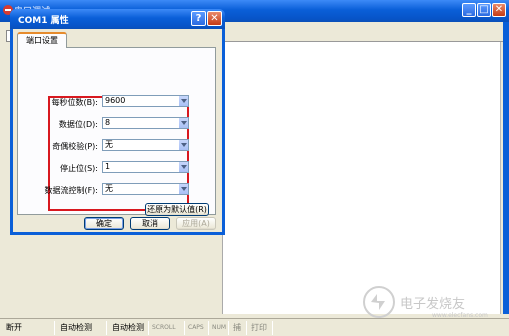 The height and width of the screenshot is (336, 509). I want to click on maximize-button: □, so click(484, 10).